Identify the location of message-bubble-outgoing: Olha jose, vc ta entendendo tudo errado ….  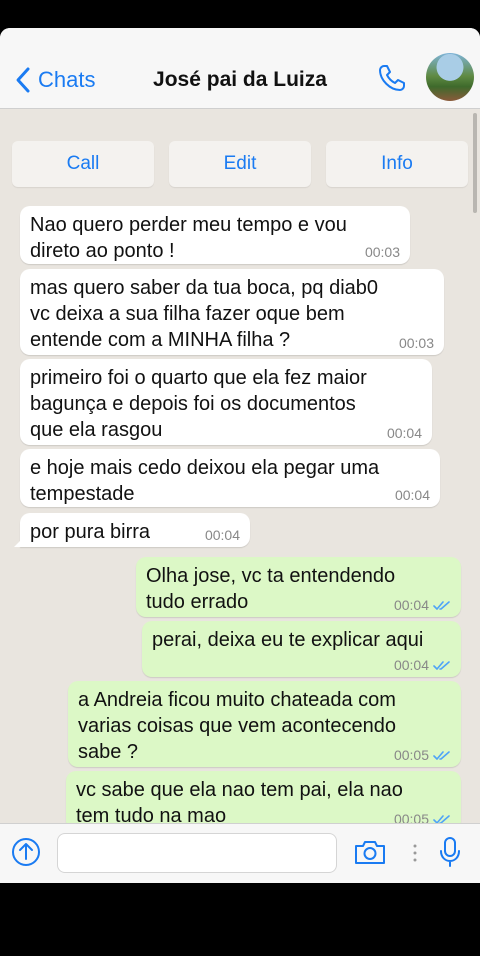
(298, 587).